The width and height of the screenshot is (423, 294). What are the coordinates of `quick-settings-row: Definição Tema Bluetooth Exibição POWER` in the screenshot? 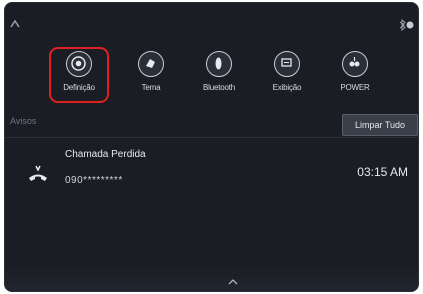 It's located at (214, 75).